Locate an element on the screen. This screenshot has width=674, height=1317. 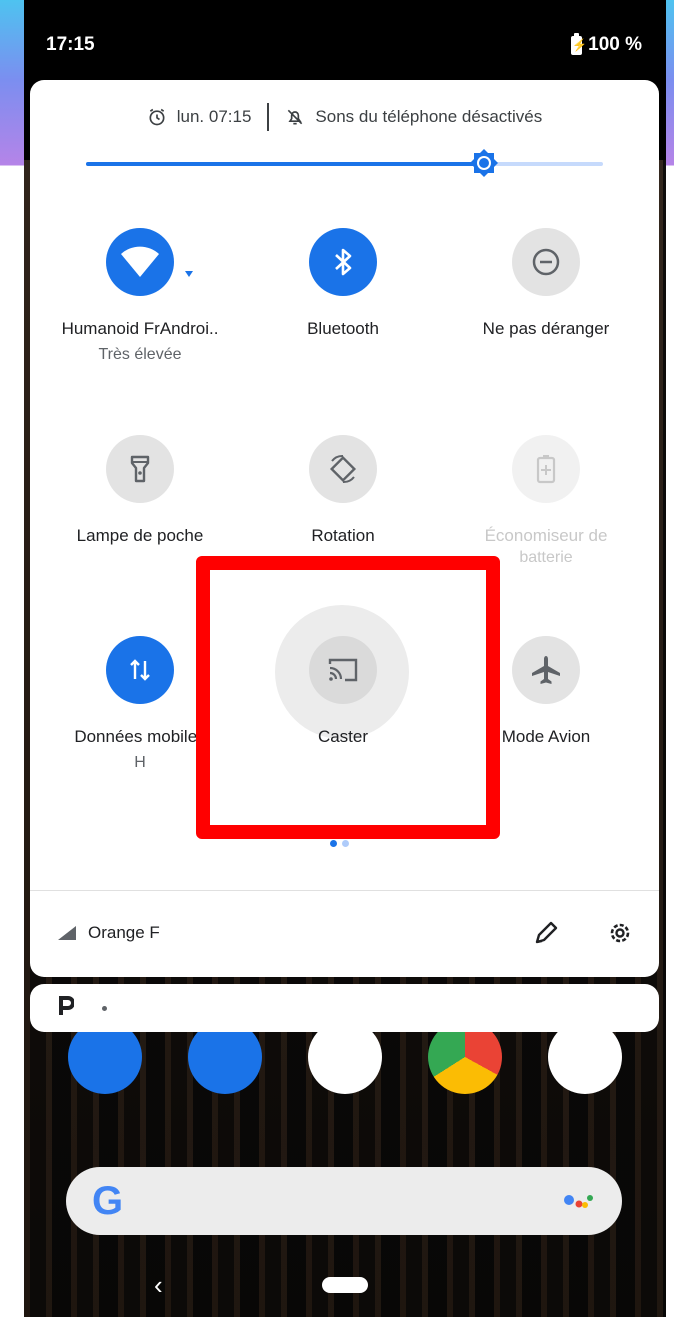
qs-header: lun. 07:15 Sons du téléphone désactivés is located at coordinates (344, 117).